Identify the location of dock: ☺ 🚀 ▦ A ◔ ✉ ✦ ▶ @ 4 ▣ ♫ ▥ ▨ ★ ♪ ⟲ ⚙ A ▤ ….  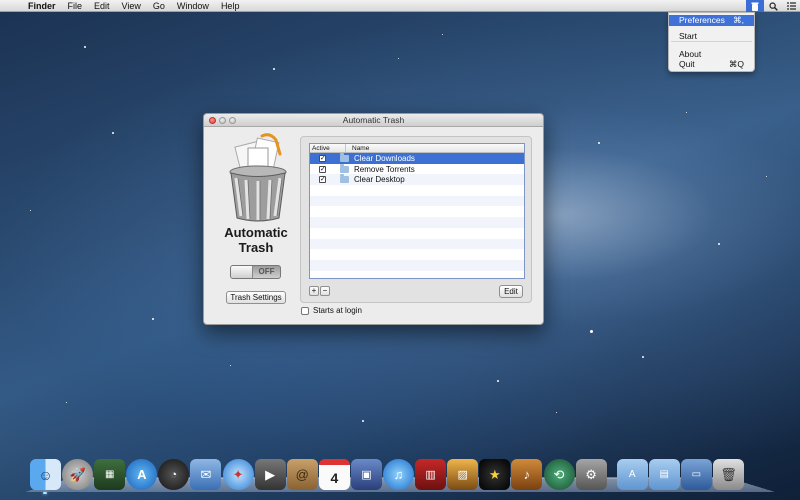
(387, 476).